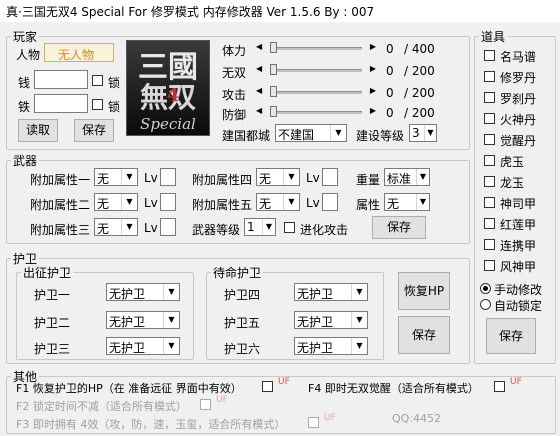 Image resolution: width=560 pixels, height=436 pixels. I want to click on attr5-select: 无 ▼, so click(278, 202).